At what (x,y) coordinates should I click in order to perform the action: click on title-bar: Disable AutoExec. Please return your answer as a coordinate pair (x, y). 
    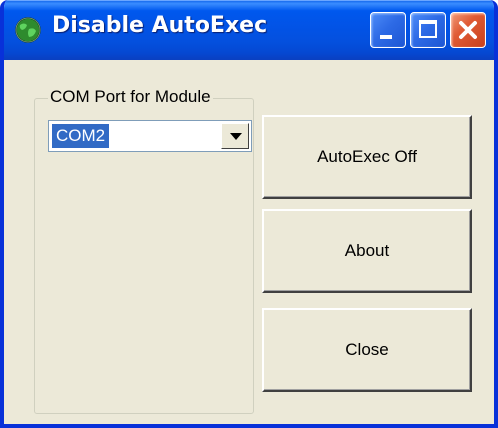
    Looking at the image, I should click on (249, 30).